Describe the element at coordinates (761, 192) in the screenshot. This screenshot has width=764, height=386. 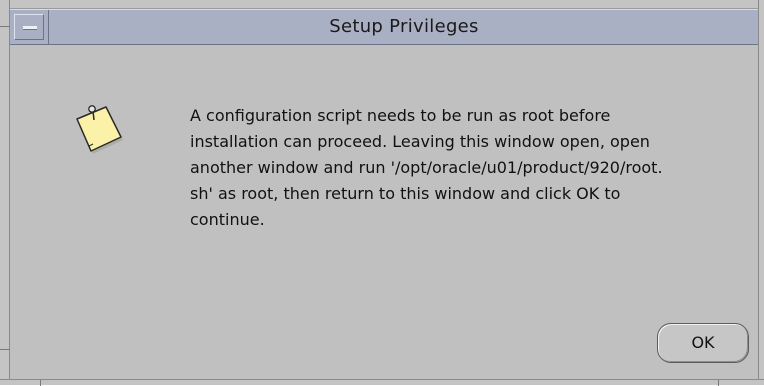
I see `window-right-border` at that location.